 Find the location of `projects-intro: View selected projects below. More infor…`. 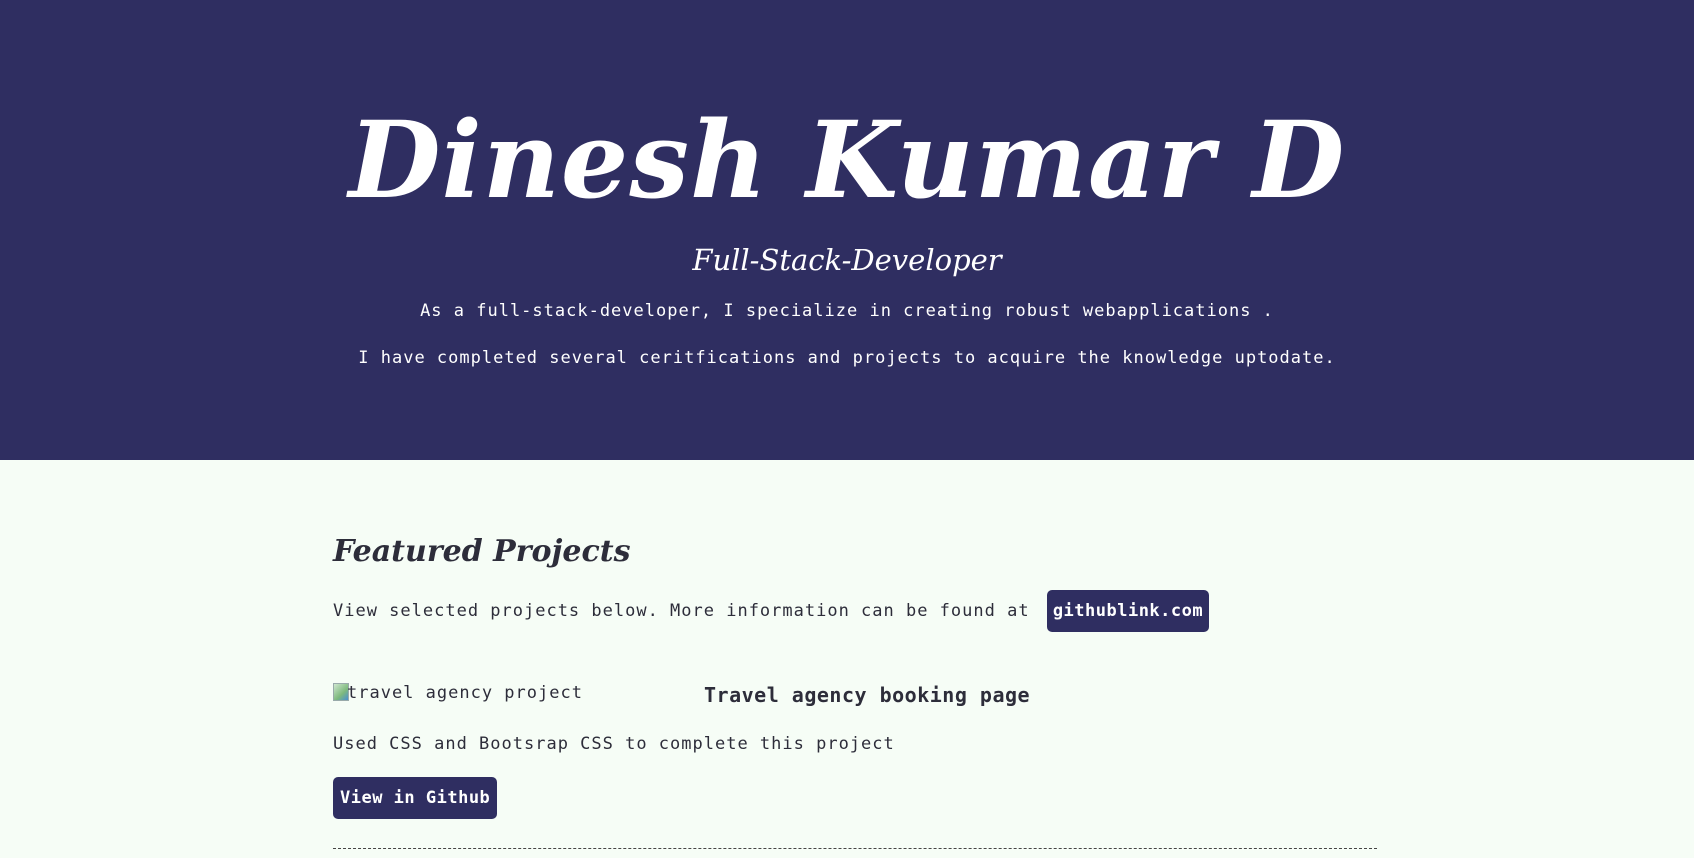

projects-intro: View selected projects below. More infor… is located at coordinates (771, 611).